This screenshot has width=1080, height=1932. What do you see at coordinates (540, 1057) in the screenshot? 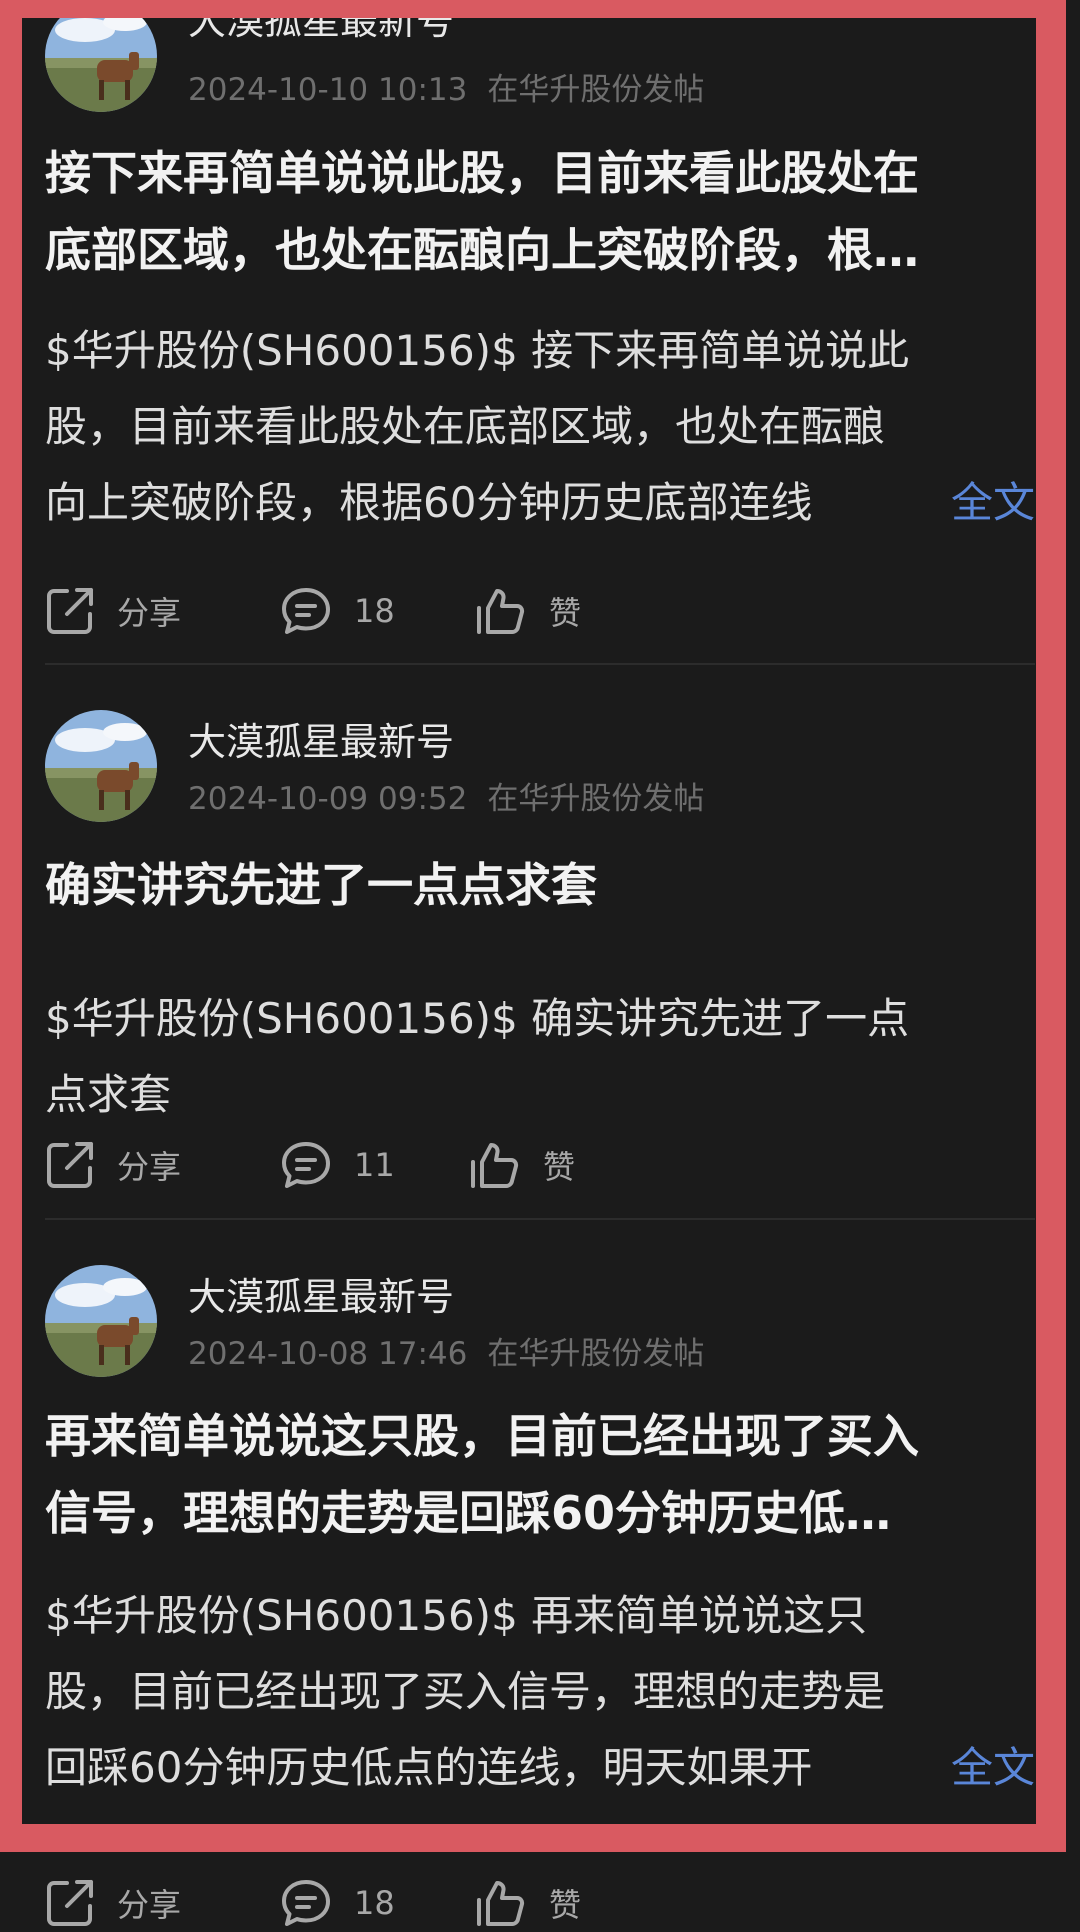
I see `post-body: $华升股份(SH600156)$ 确实讲究先进了一点 点求套` at bounding box center [540, 1057].